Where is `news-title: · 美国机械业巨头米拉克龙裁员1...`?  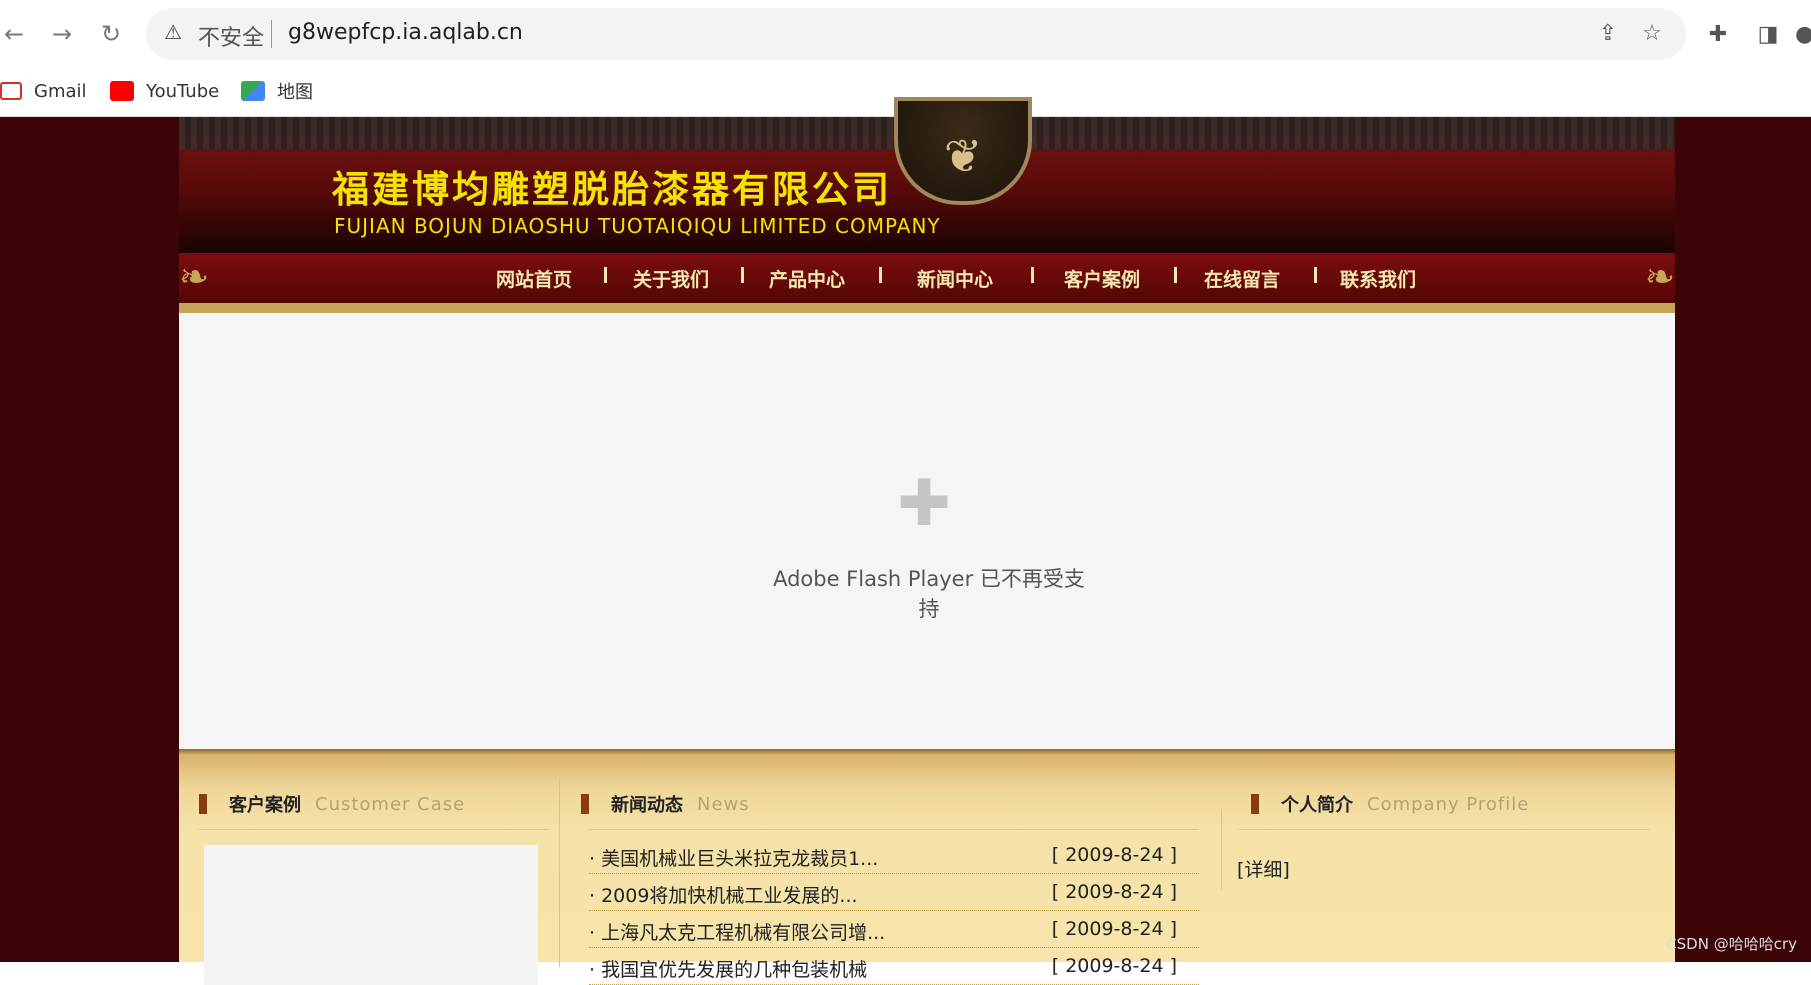 news-title: · 美国机械业巨头米拉克龙裁员1... is located at coordinates (733, 857).